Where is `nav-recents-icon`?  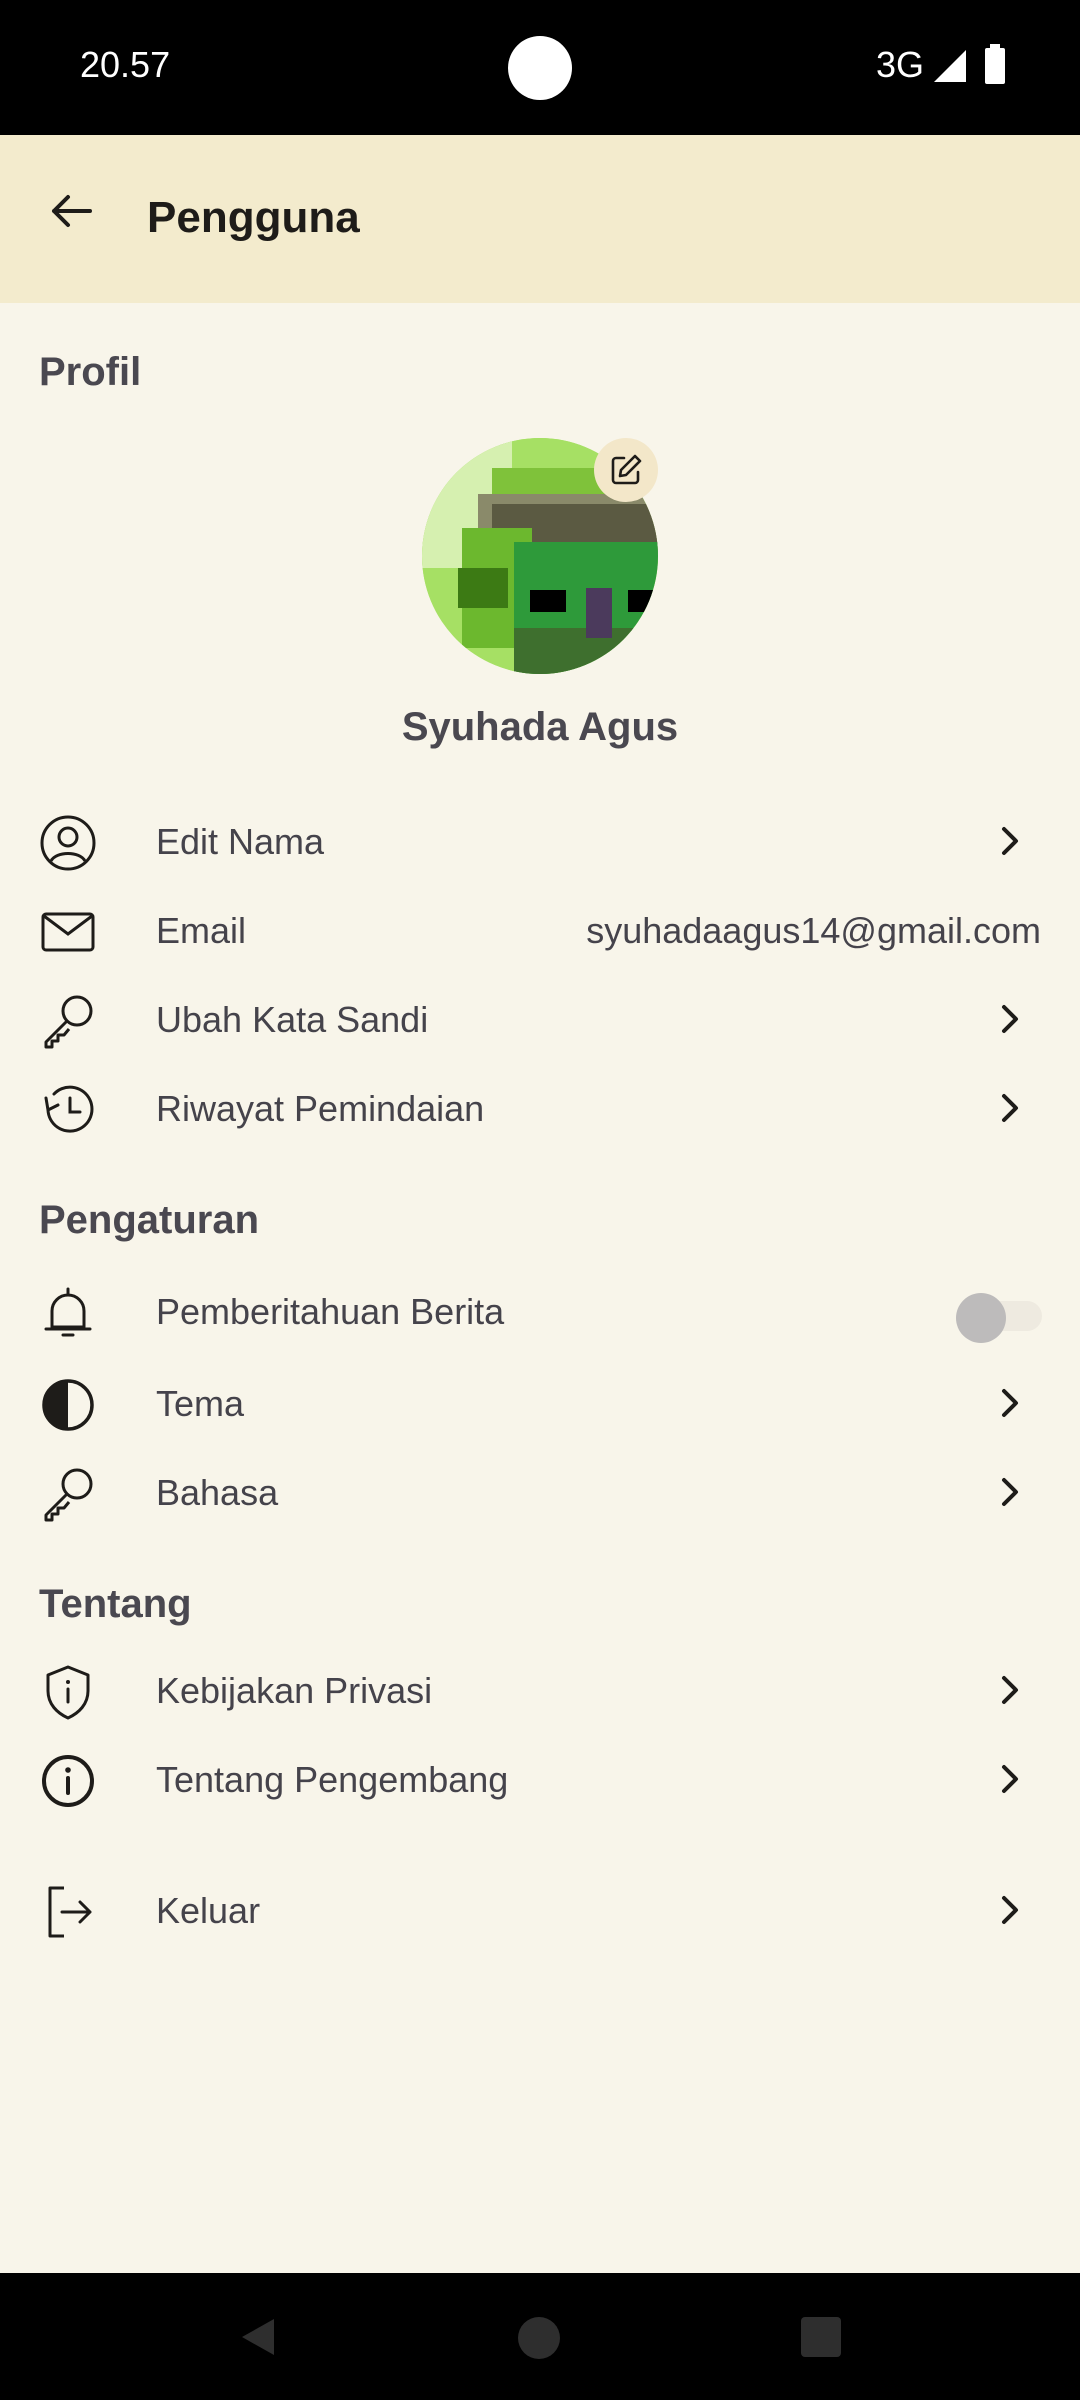
nav-recents-icon is located at coordinates (821, 2337).